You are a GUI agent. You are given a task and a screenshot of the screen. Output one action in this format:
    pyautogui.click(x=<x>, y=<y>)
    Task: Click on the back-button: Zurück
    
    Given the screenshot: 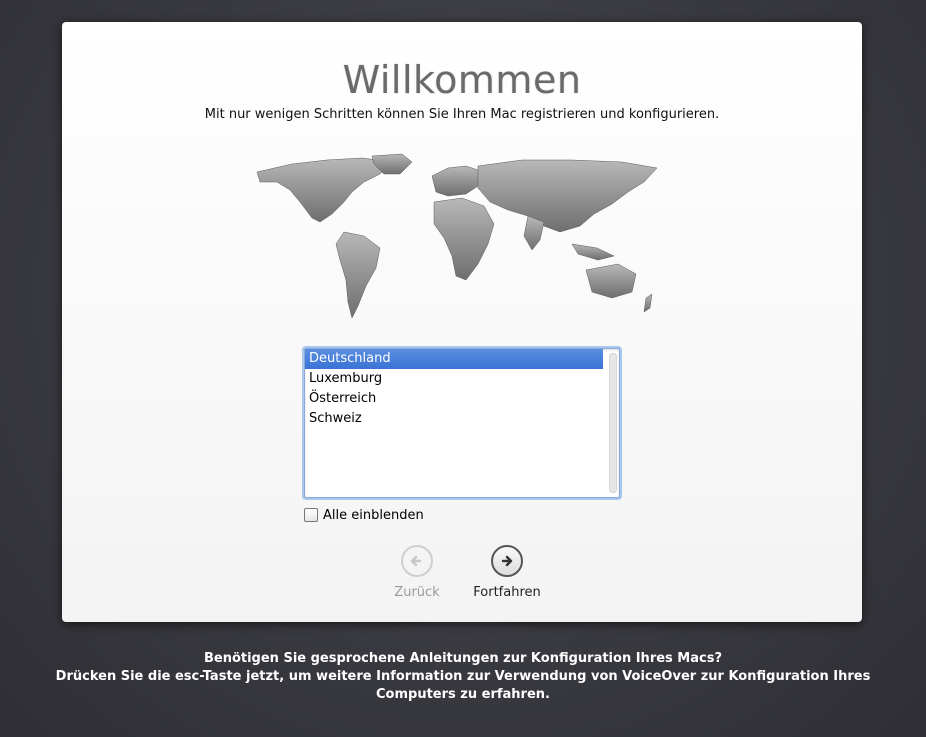 What is the action you would take?
    pyautogui.click(x=417, y=572)
    